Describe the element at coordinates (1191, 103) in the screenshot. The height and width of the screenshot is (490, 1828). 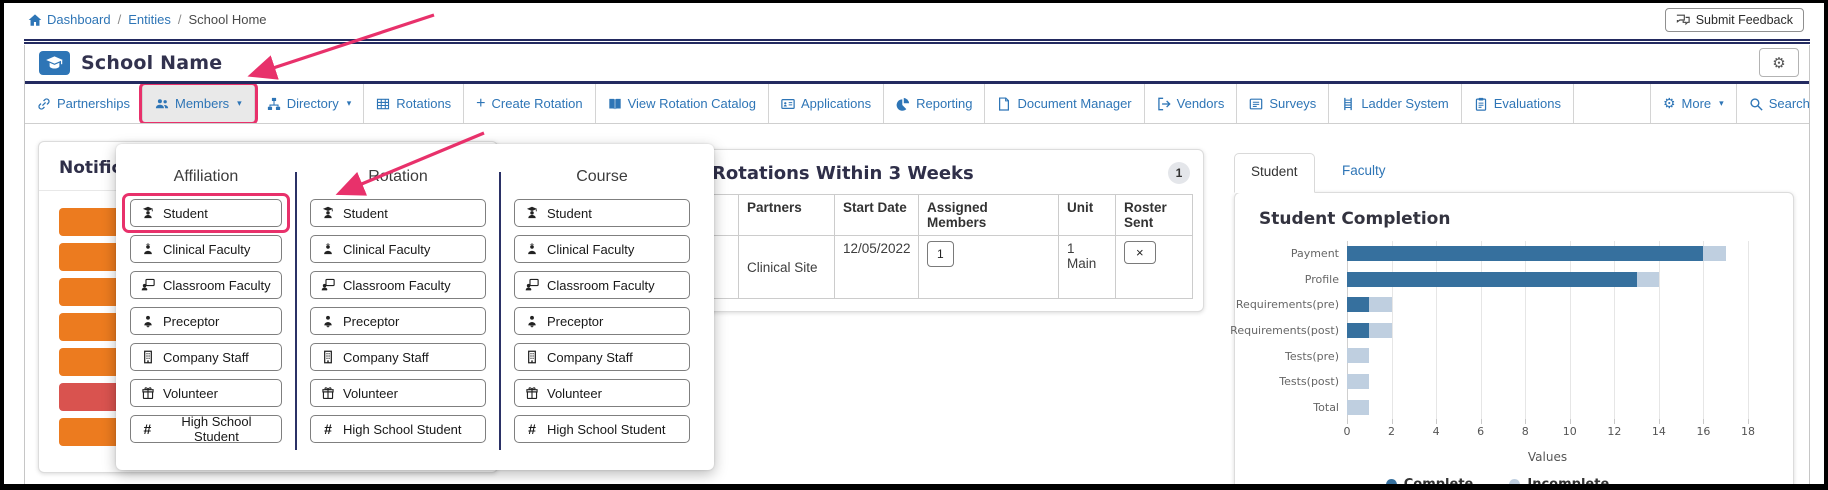
I see `nav-item-vendors: Vendors` at that location.